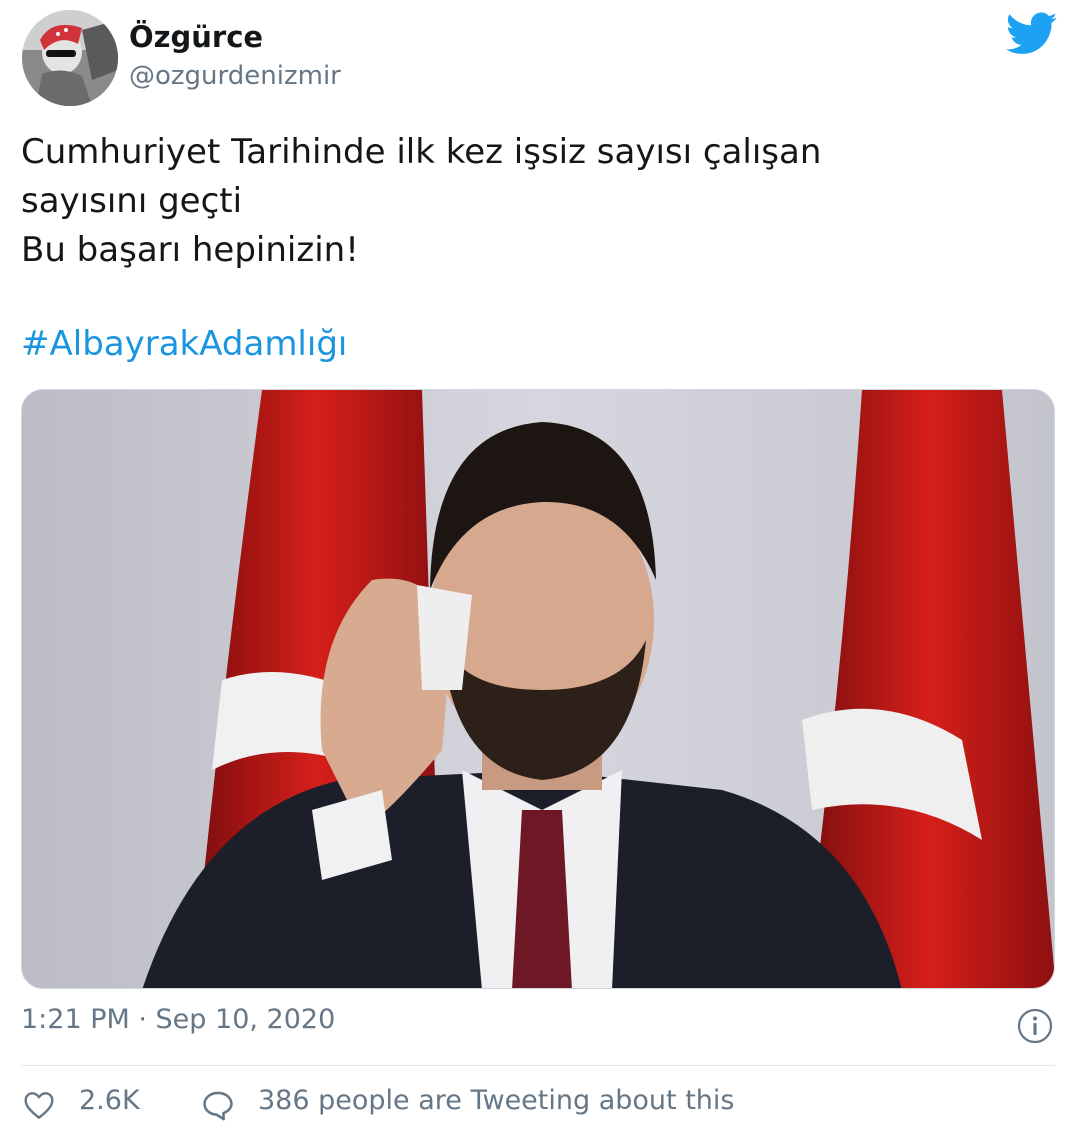 Image resolution: width=1076 pixels, height=1134 pixels. I want to click on conversation-link: 386 people are Tweeting about this, so click(496, 1100).